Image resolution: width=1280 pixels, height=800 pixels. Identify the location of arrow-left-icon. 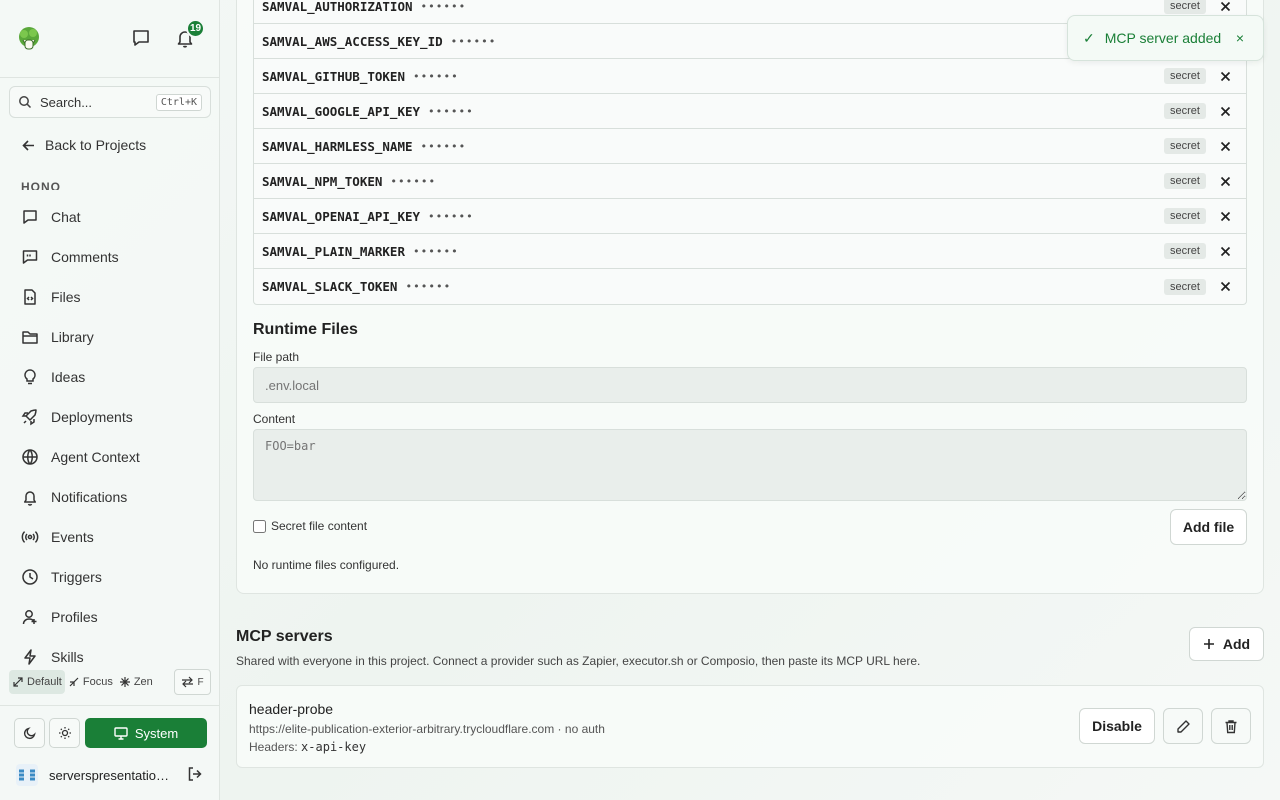
(28, 145).